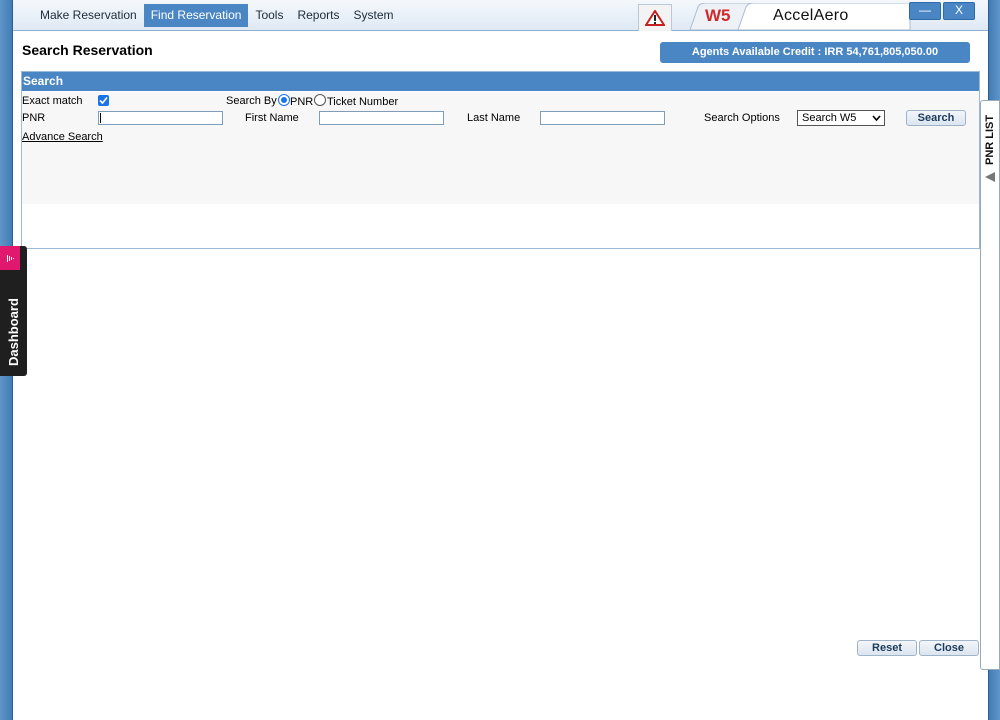 The width and height of the screenshot is (1000, 720). Describe the element at coordinates (742, 118) in the screenshot. I see `search-options-label: Search Options` at that location.